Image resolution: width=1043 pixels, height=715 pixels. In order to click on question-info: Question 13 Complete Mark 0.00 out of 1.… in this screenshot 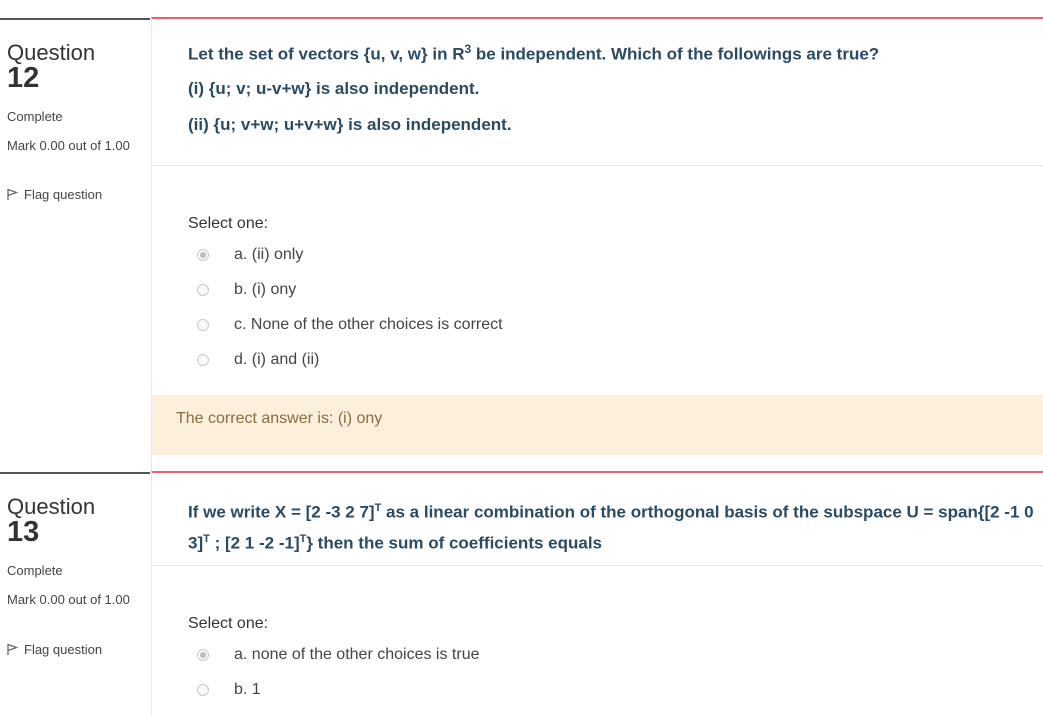, I will do `click(75, 593)`.